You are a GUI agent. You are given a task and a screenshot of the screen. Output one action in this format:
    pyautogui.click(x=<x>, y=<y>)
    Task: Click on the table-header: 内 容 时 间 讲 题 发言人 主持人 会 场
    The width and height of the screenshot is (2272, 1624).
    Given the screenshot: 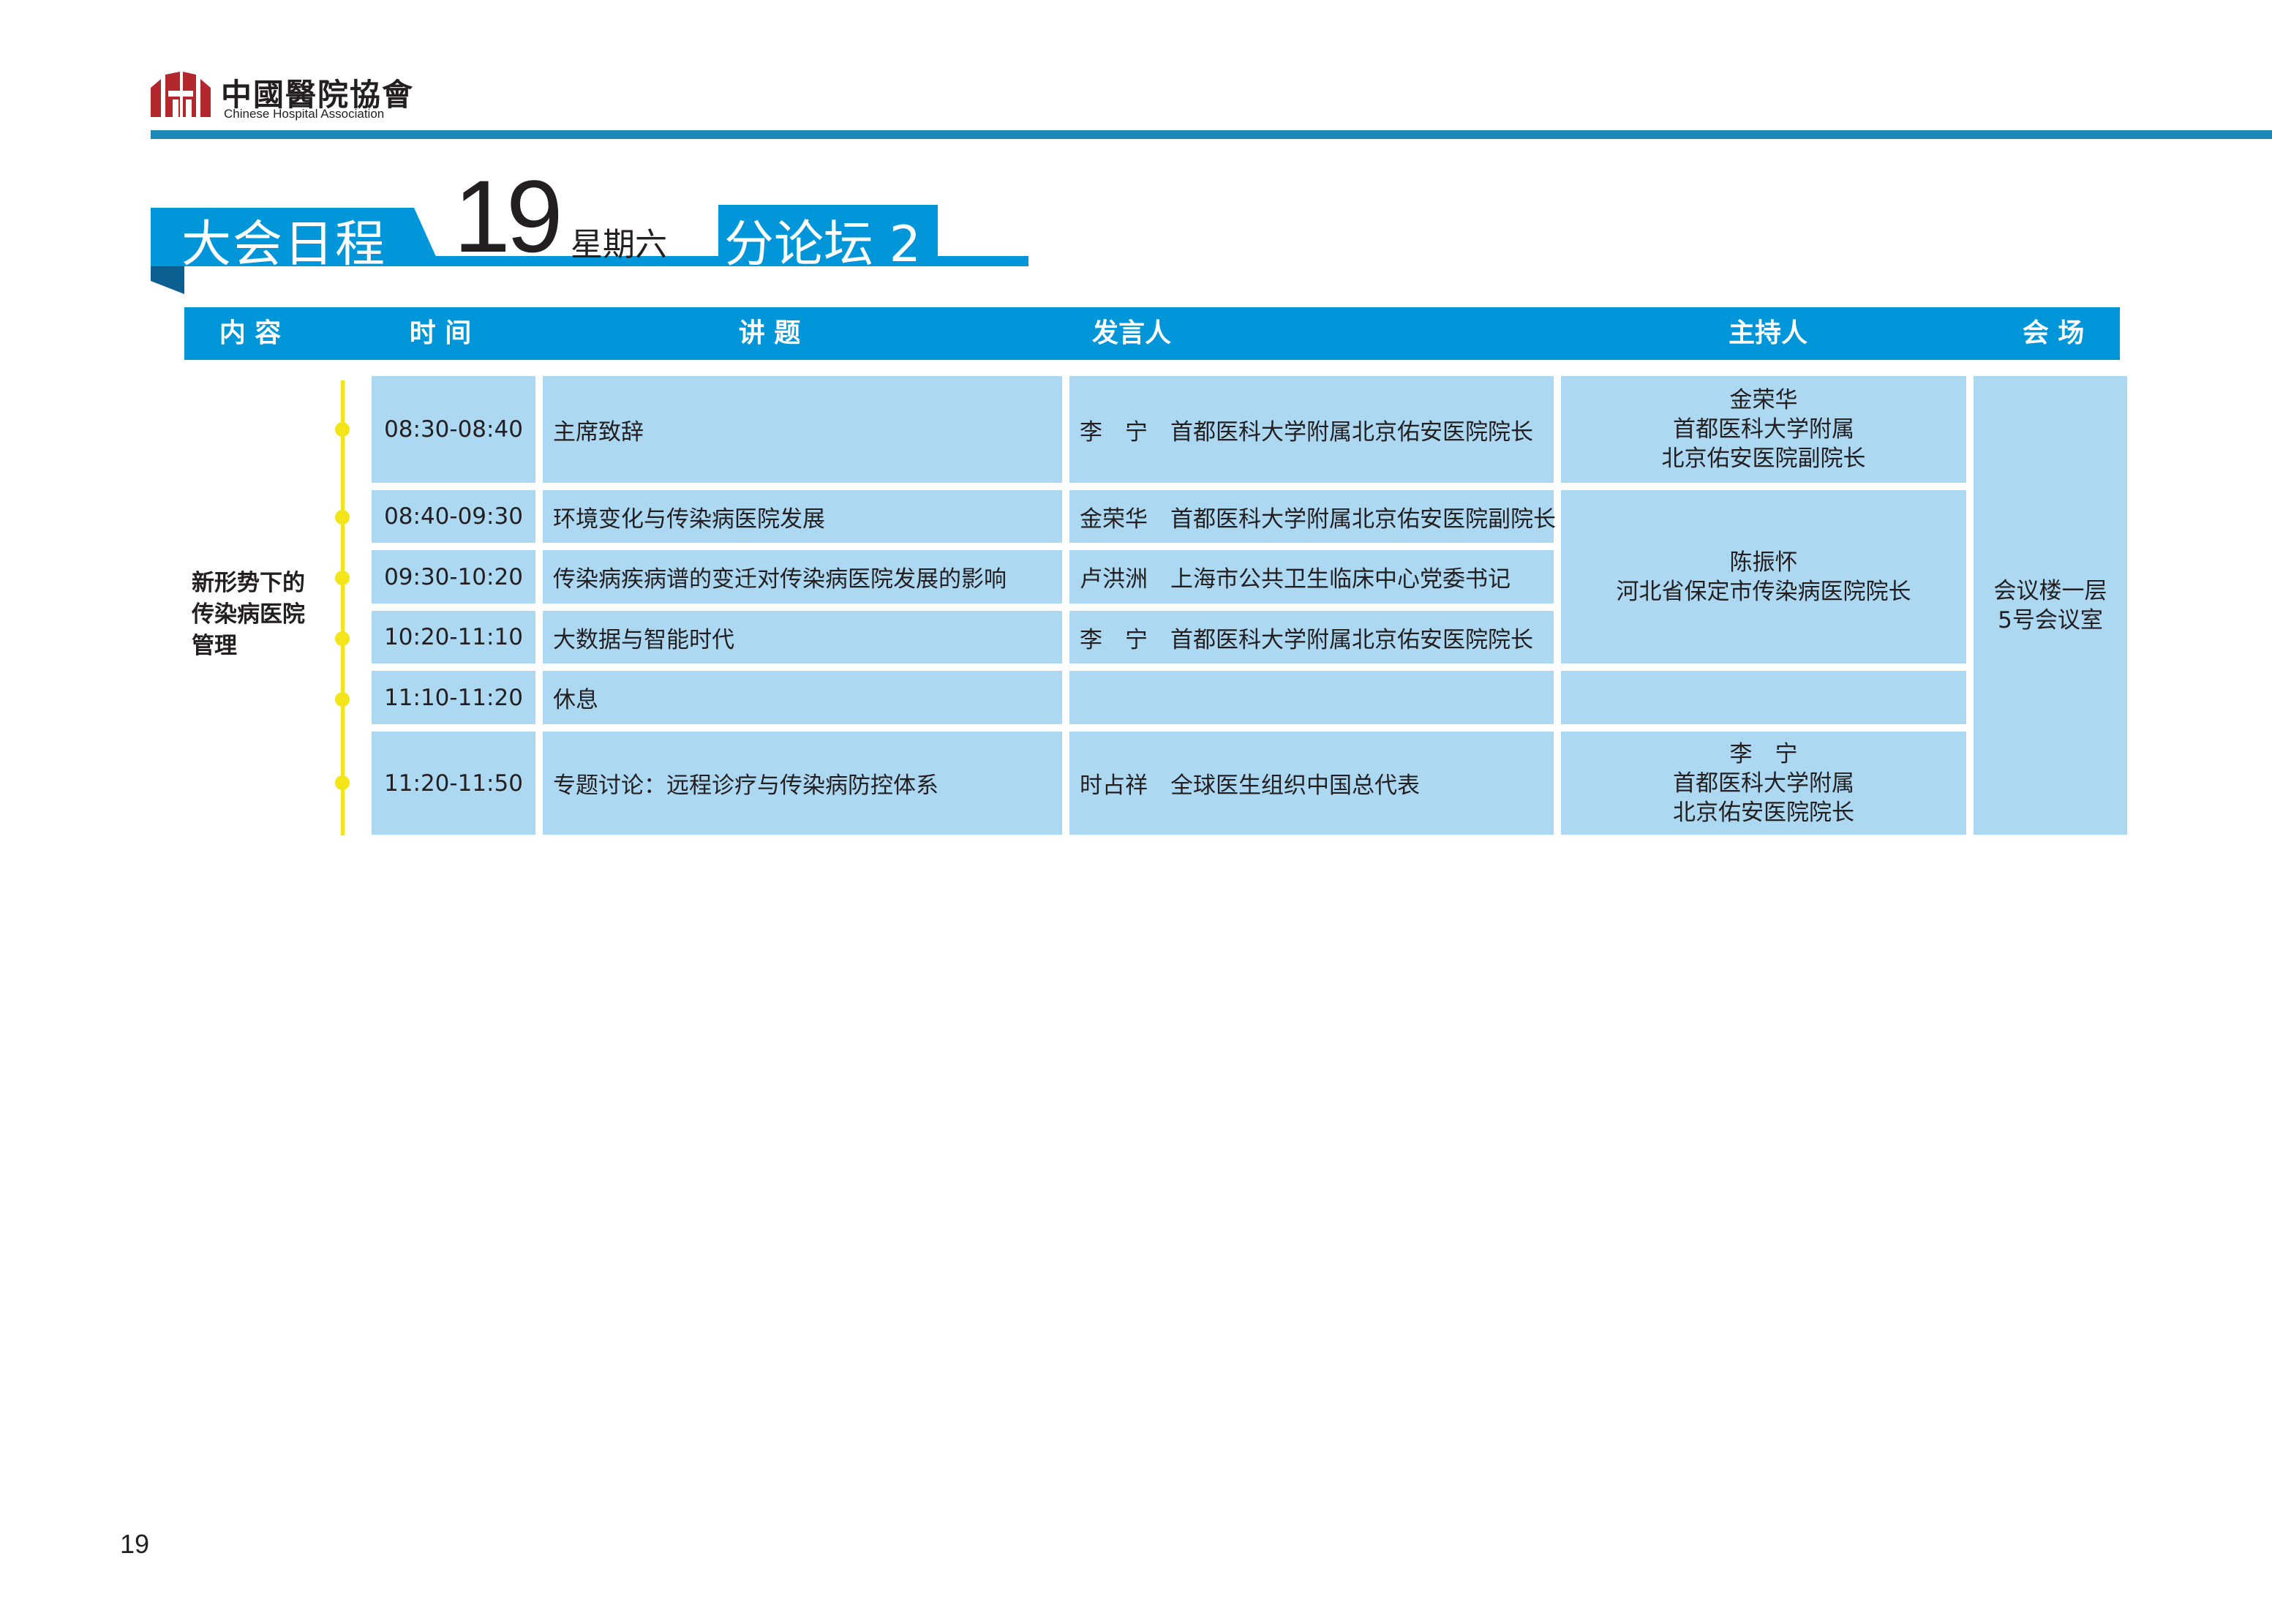 What is the action you would take?
    pyautogui.click(x=1152, y=333)
    